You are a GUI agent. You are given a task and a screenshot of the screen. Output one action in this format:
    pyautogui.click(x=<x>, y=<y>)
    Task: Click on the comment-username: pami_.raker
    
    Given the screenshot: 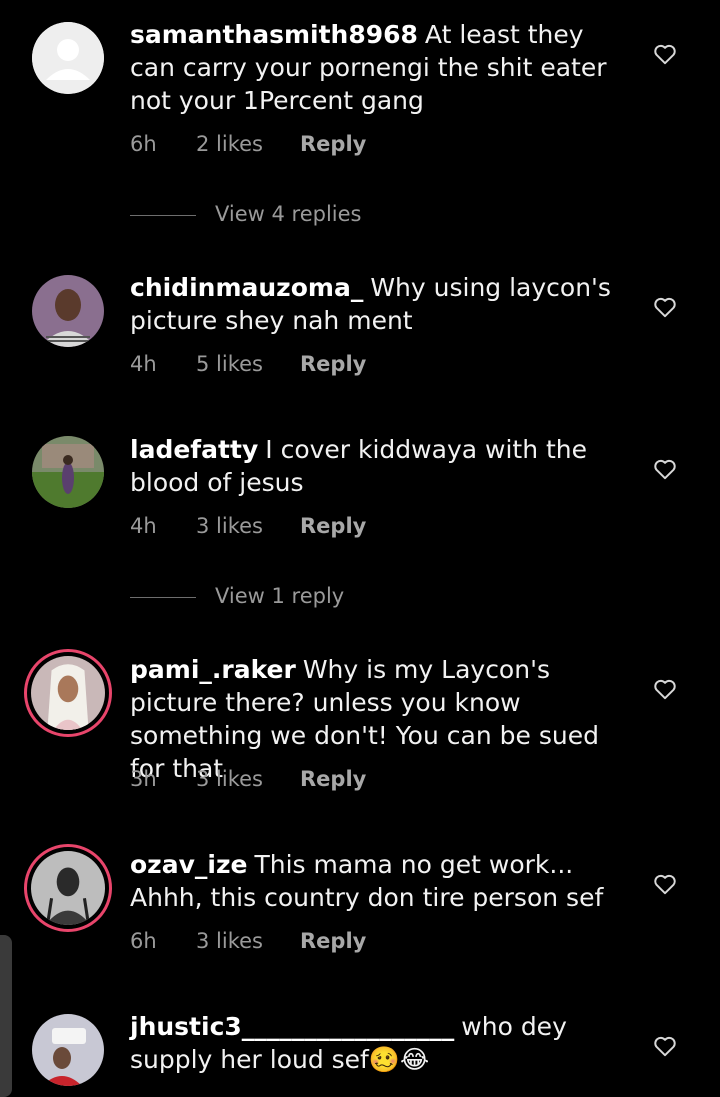 What is the action you would take?
    pyautogui.click(x=213, y=669)
    